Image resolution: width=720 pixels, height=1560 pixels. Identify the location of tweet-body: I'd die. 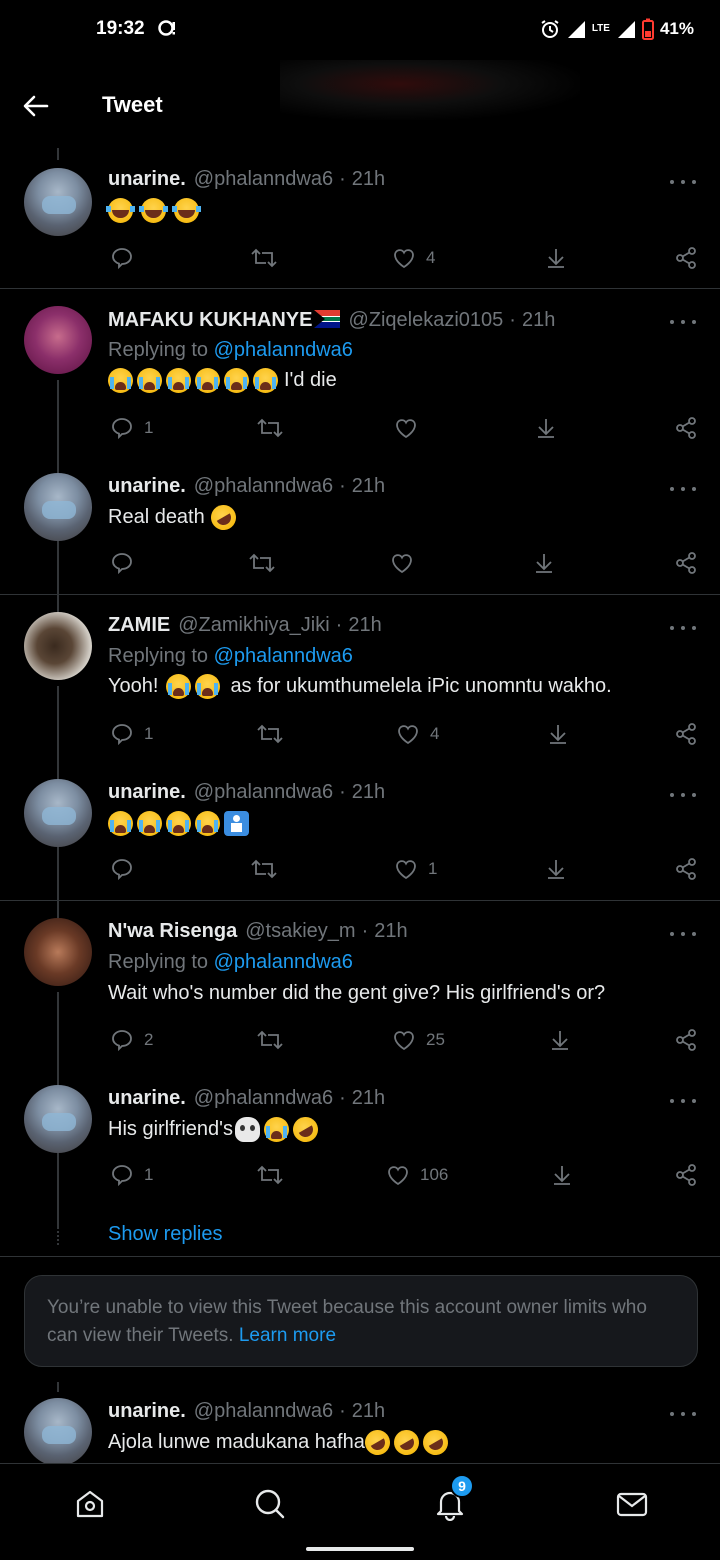
(310, 380).